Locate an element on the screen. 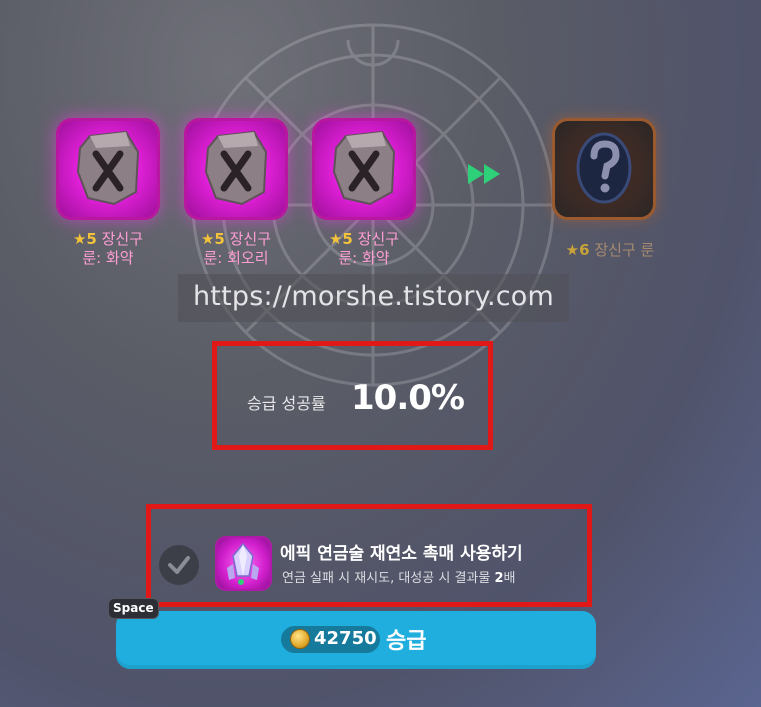 Image resolution: width=761 pixels, height=707 pixels. crystal-catalyst-icon is located at coordinates (243, 563).